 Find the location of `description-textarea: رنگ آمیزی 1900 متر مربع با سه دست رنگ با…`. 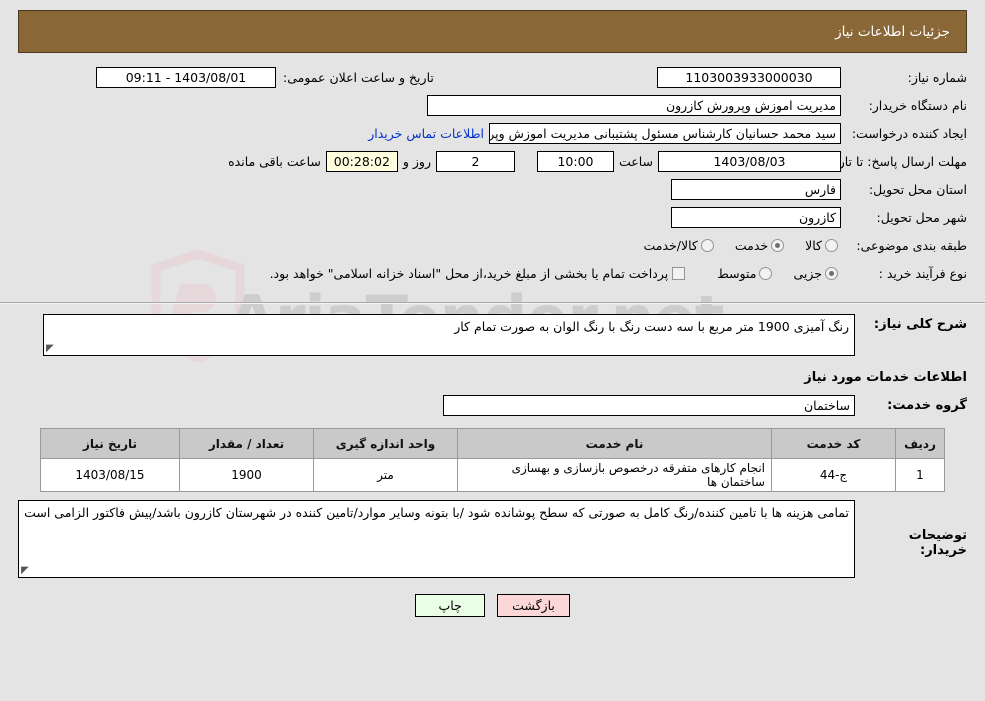

description-textarea: رنگ آمیزی 1900 متر مربع با سه دست رنگ با… is located at coordinates (449, 335).